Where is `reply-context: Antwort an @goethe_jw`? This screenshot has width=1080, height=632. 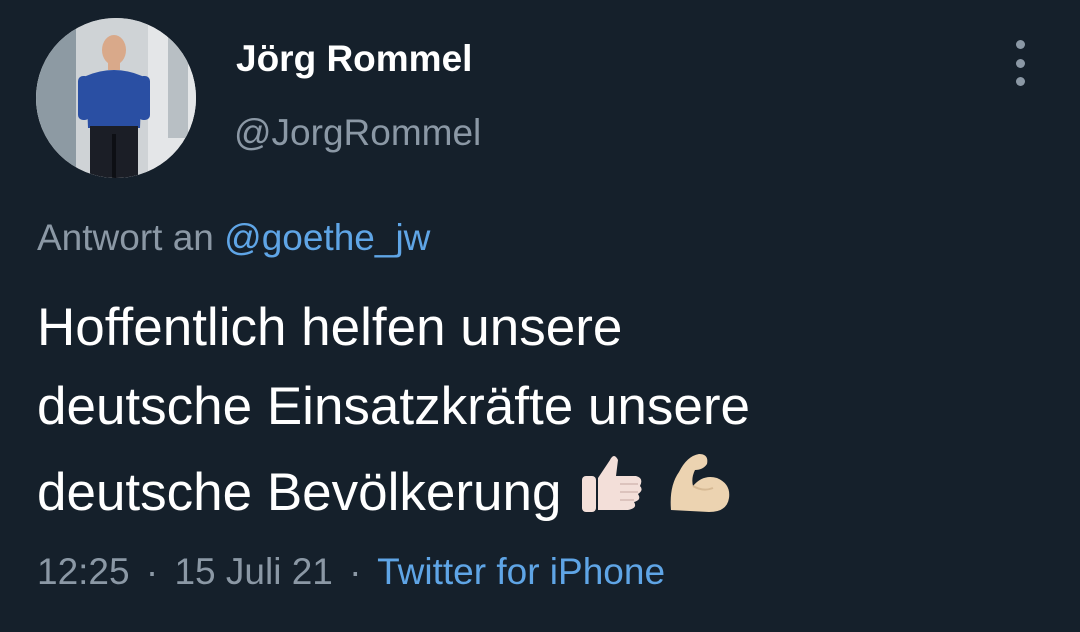
reply-context: Antwort an @goethe_jw is located at coordinates (233, 238).